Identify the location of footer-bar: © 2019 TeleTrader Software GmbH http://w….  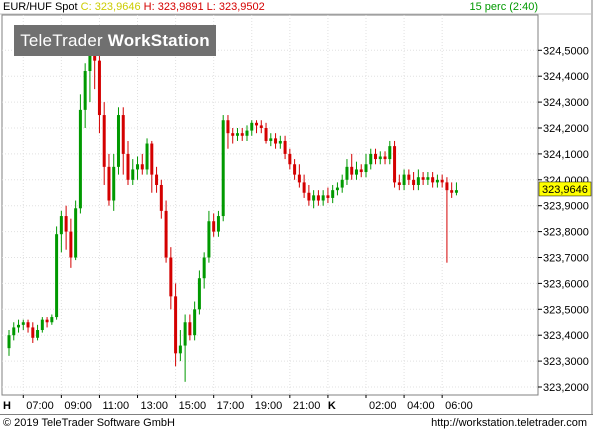
(296, 423).